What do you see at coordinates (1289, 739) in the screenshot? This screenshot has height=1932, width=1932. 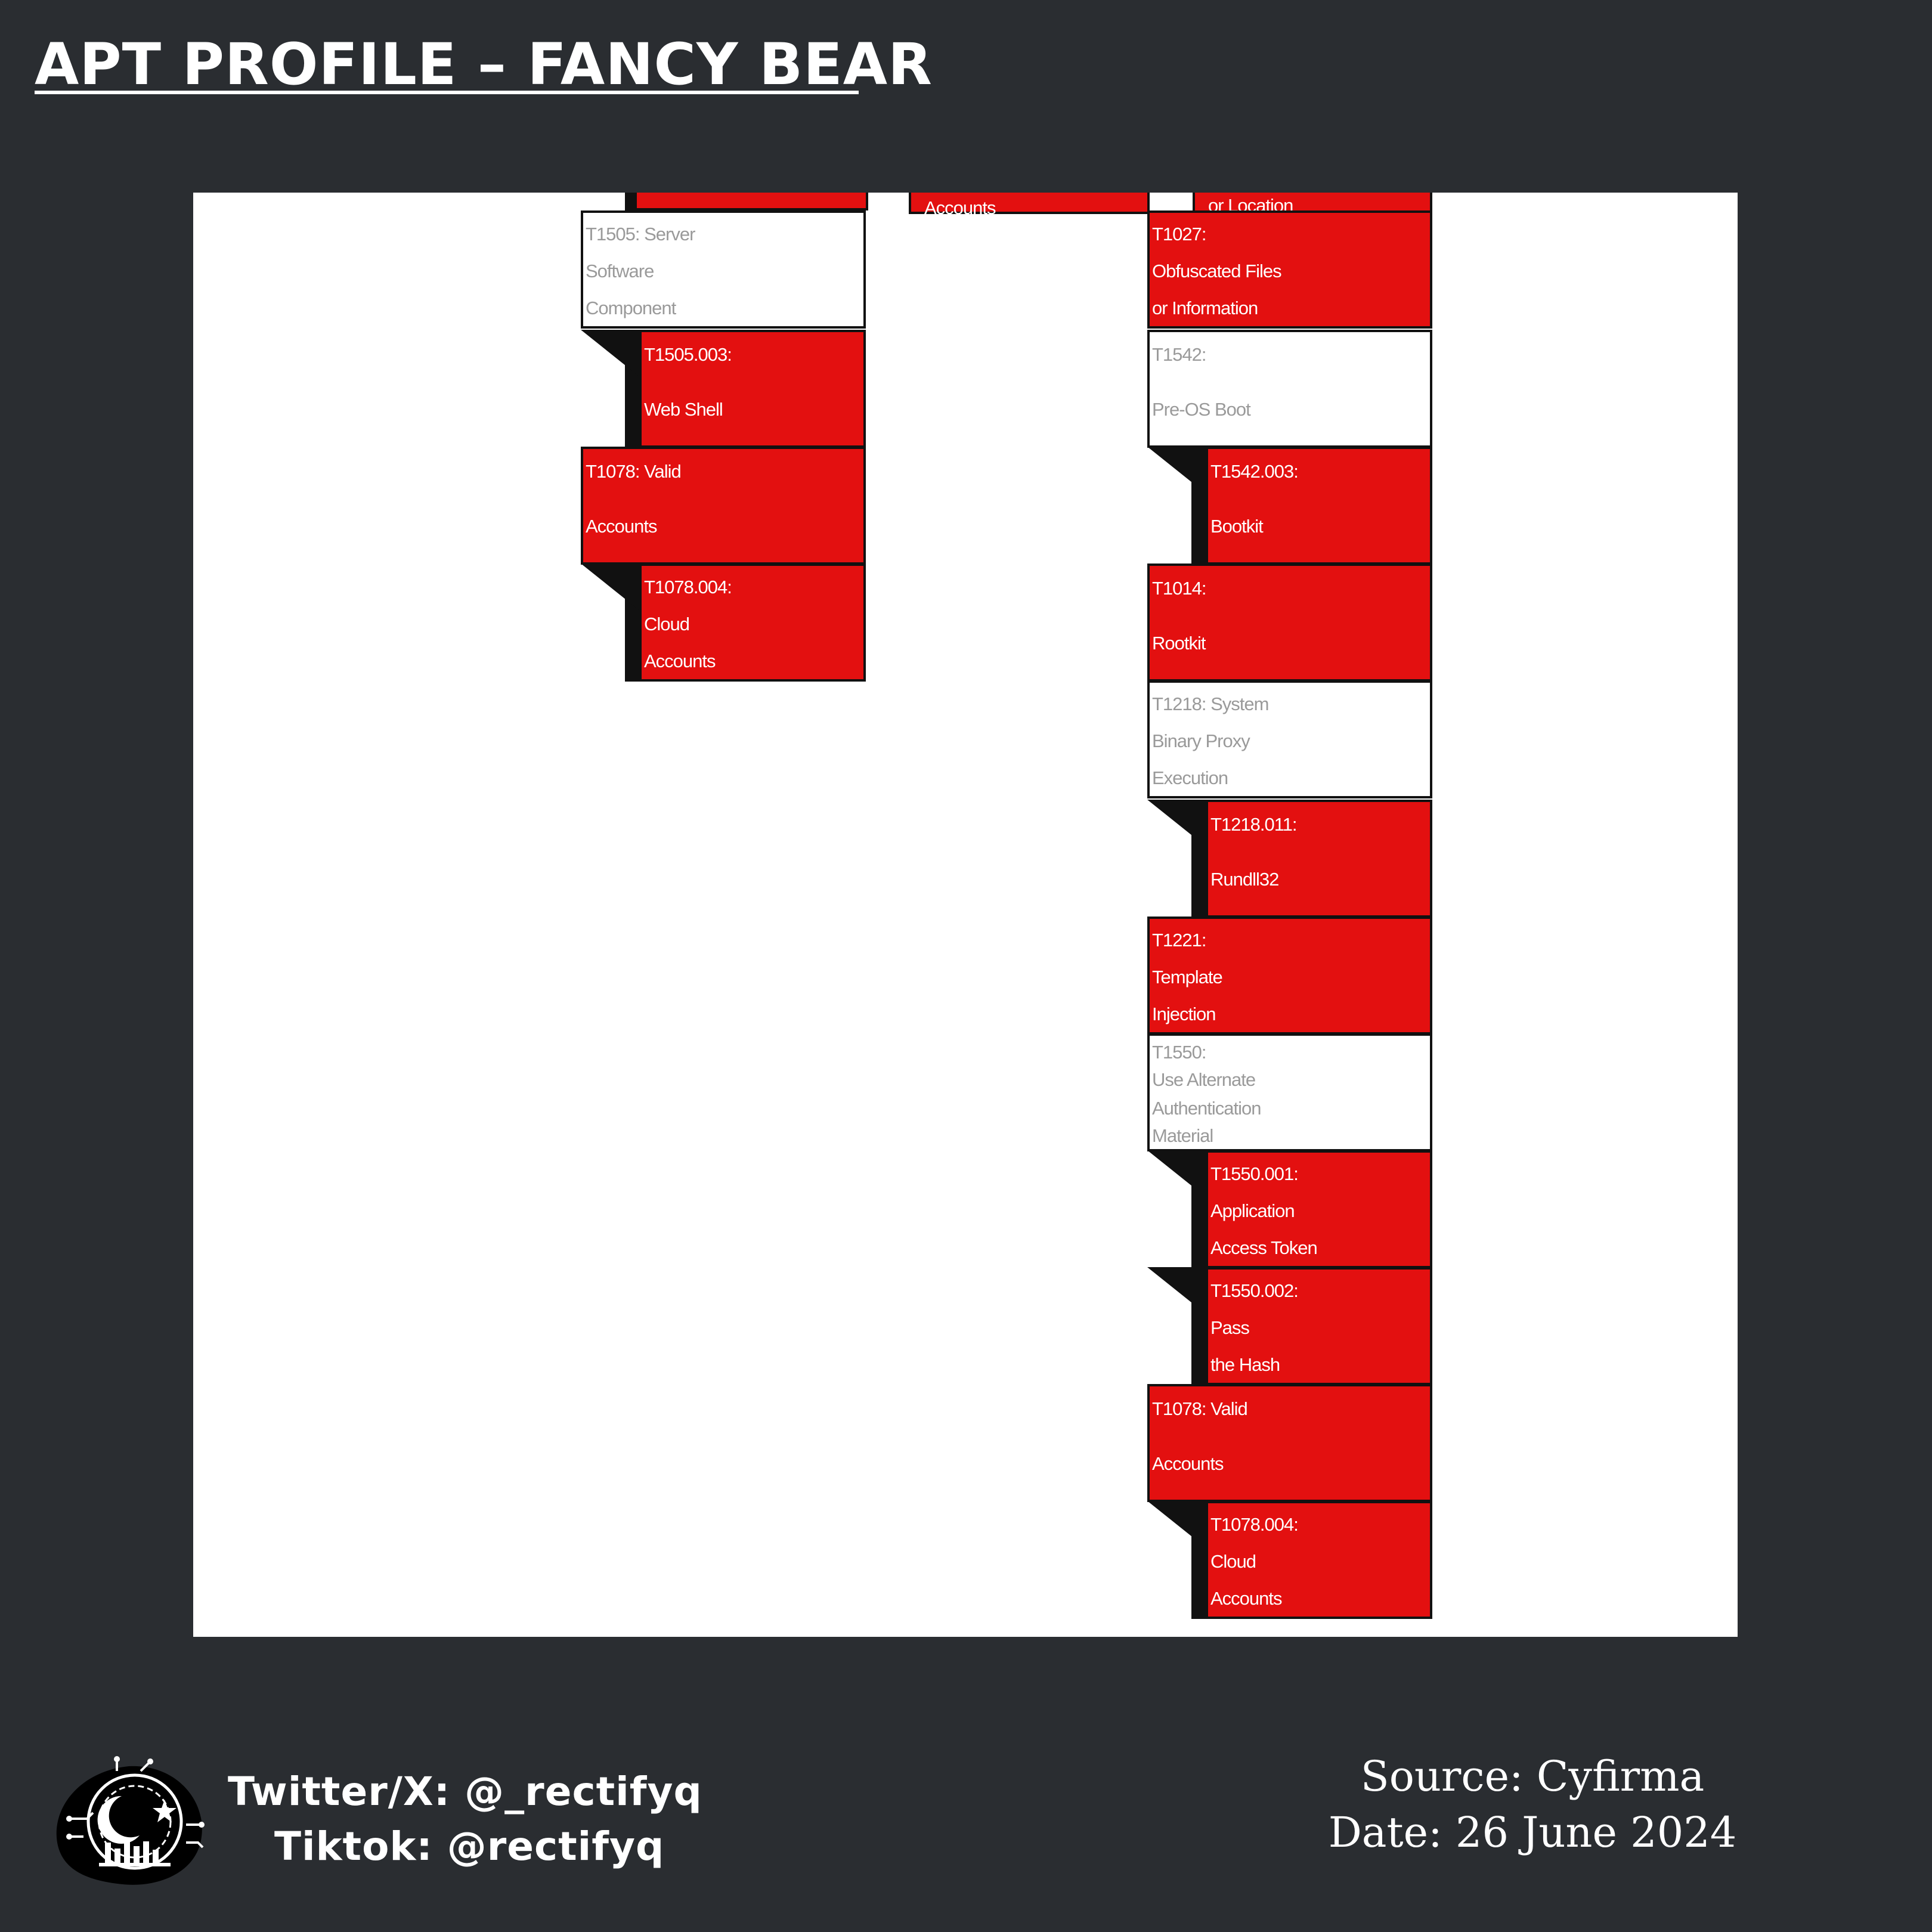 I see `technique-box-t1218: T1218: System Binary Proxy Execution` at bounding box center [1289, 739].